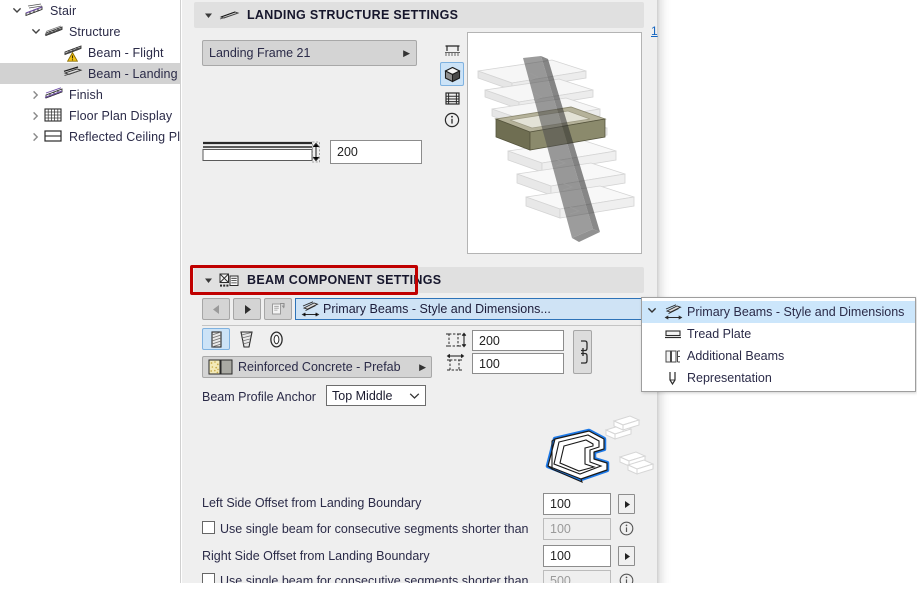 This screenshot has width=917, height=589. I want to click on flyout-item-additional-beams: Additional Beams, so click(778, 356).